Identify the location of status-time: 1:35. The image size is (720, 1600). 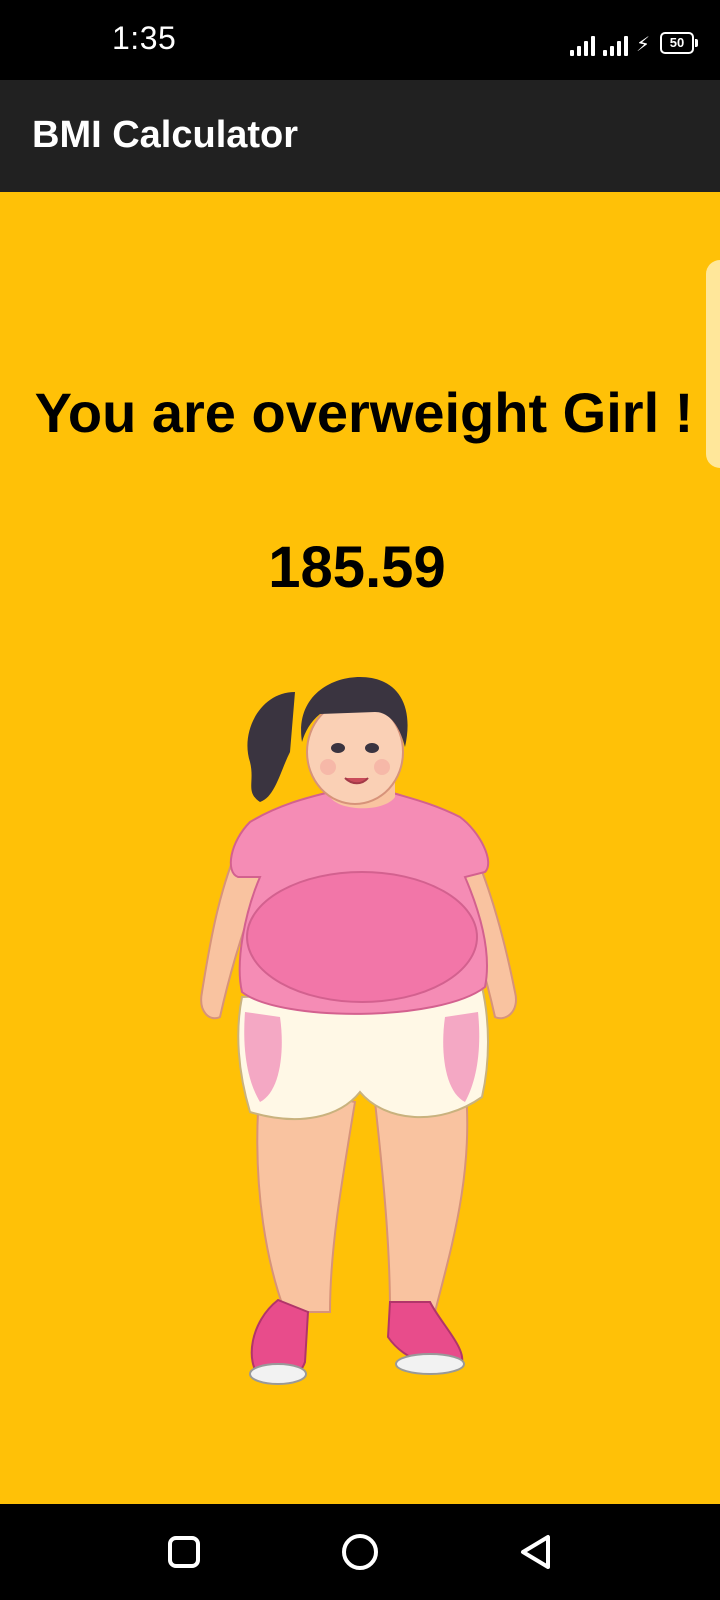
(144, 38).